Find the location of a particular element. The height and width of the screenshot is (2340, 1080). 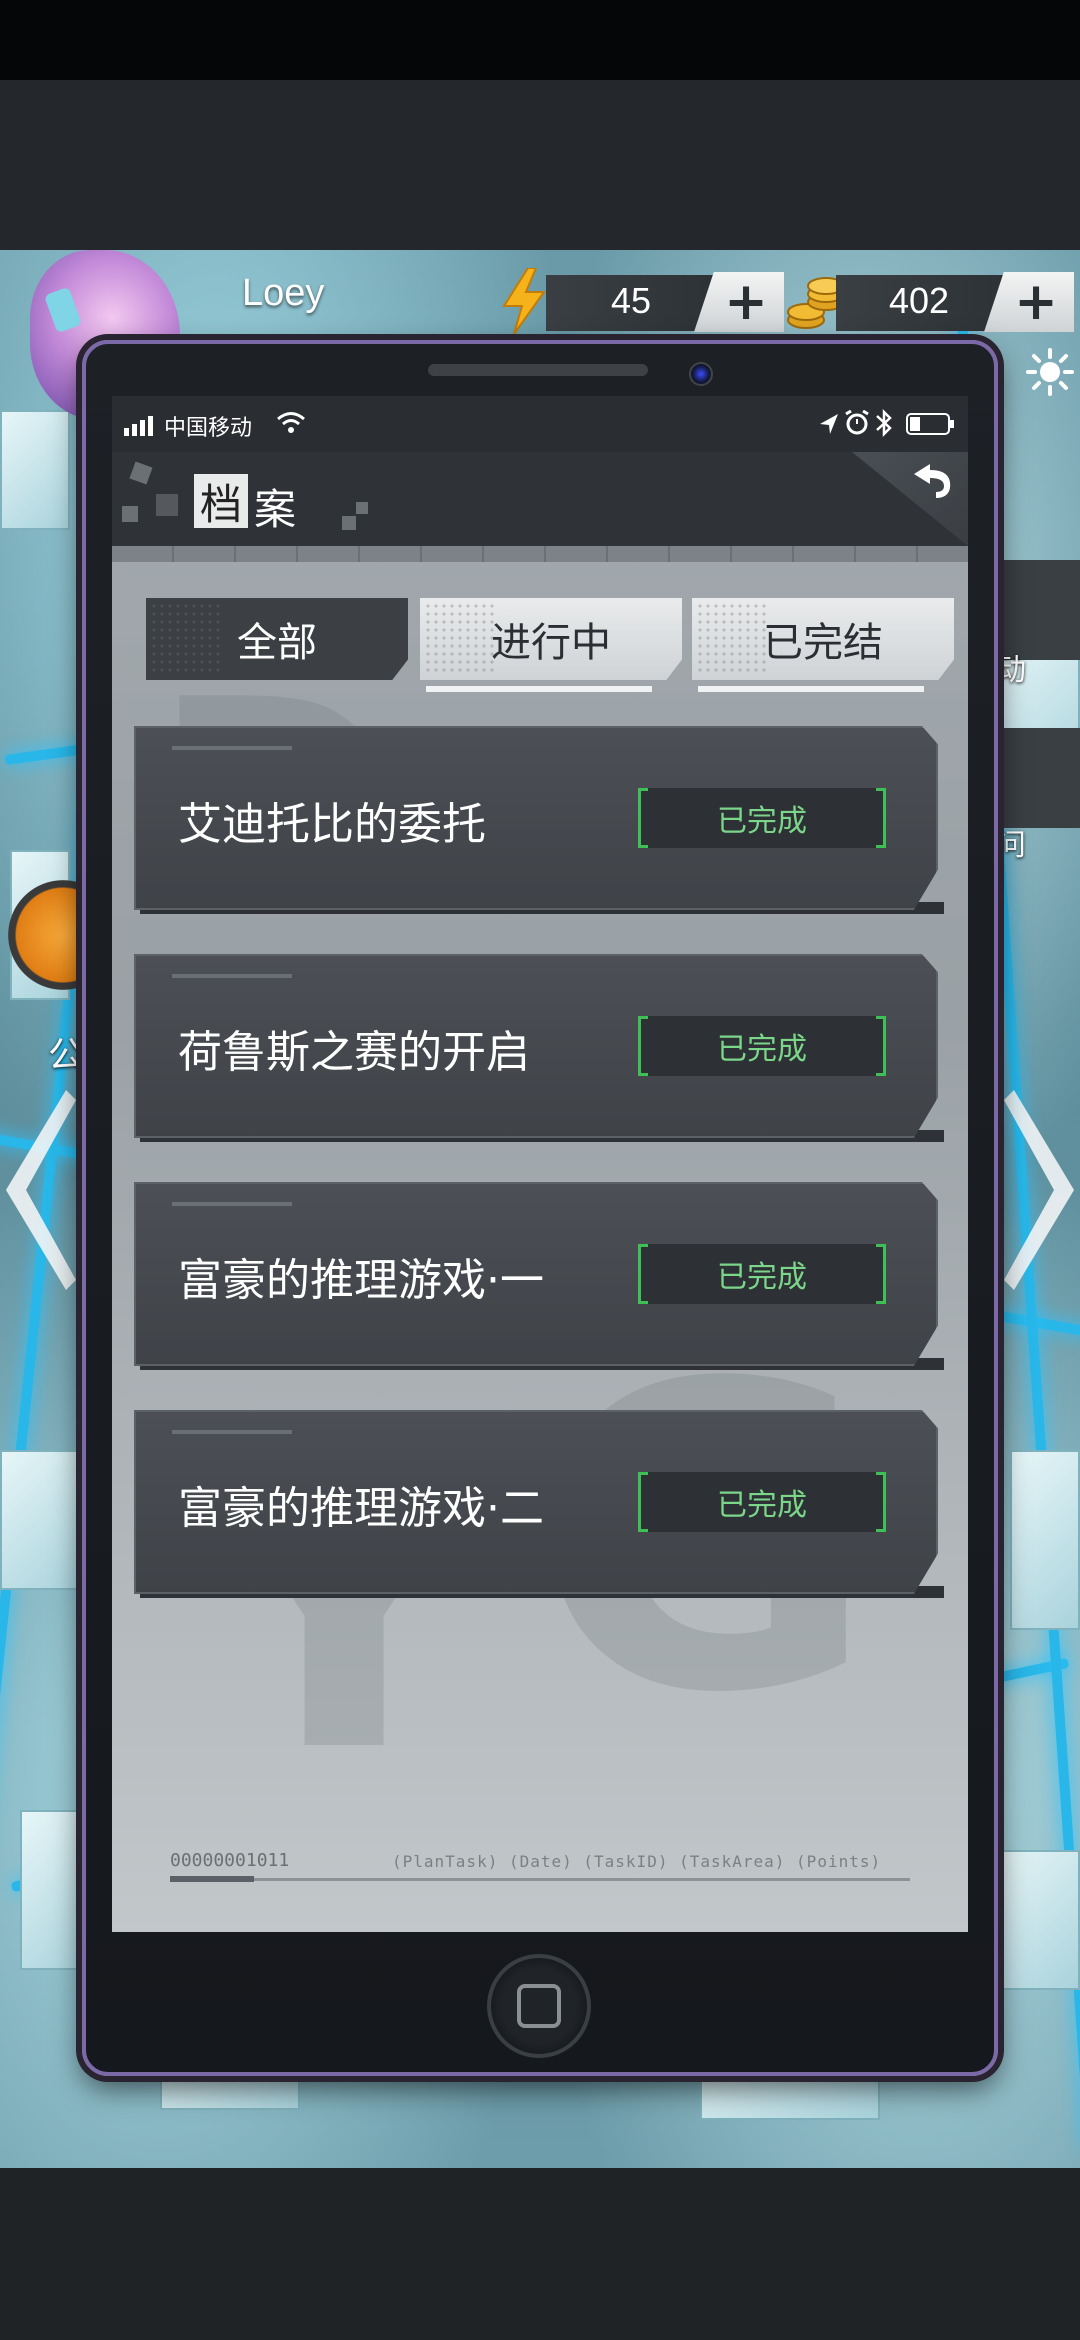

chevron-right-icon is located at coordinates (1042, 1190).